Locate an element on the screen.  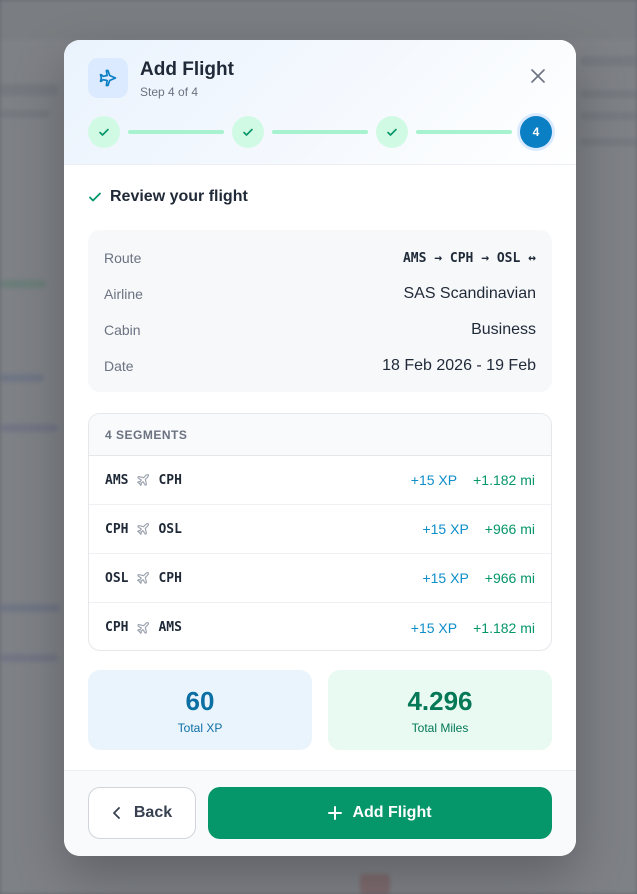
step-1-complete is located at coordinates (104, 132).